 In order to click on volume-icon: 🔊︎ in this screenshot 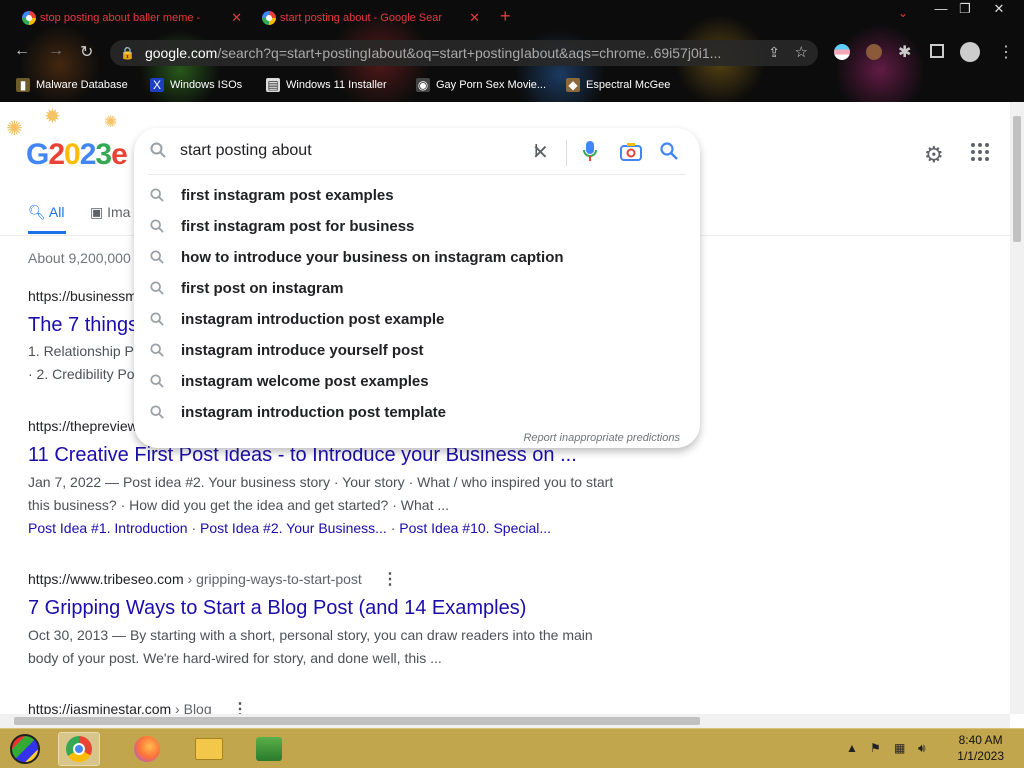, I will do `click(922, 748)`.